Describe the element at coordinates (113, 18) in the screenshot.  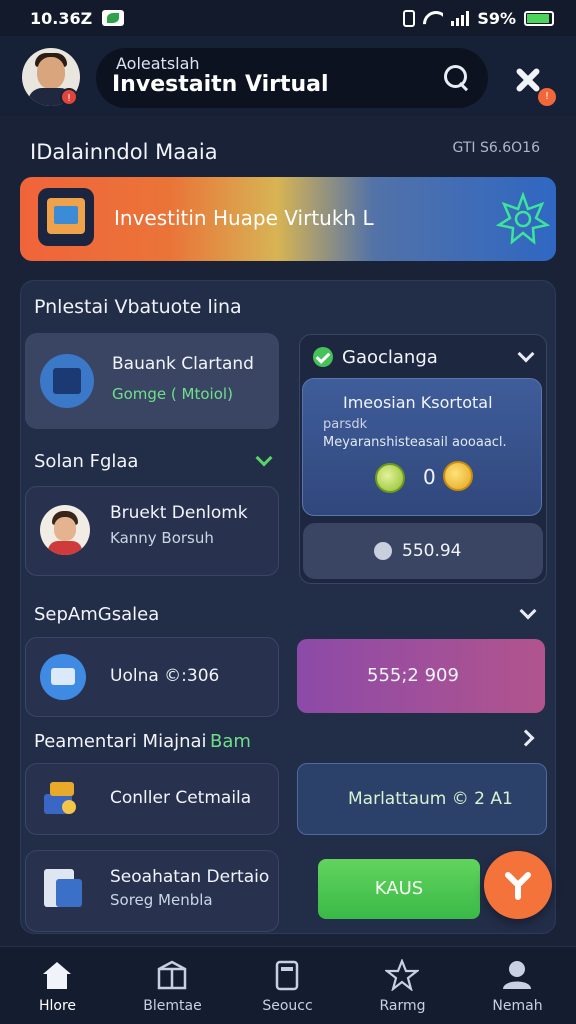
I see `app-notification-icon` at that location.